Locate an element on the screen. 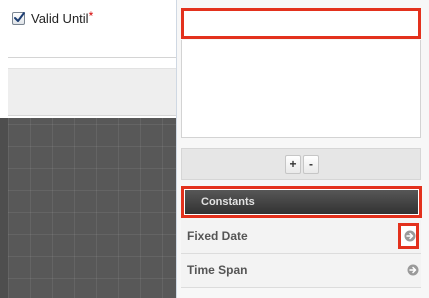 The height and width of the screenshot is (298, 429). valid-until-label: Valid Until is located at coordinates (60, 18).